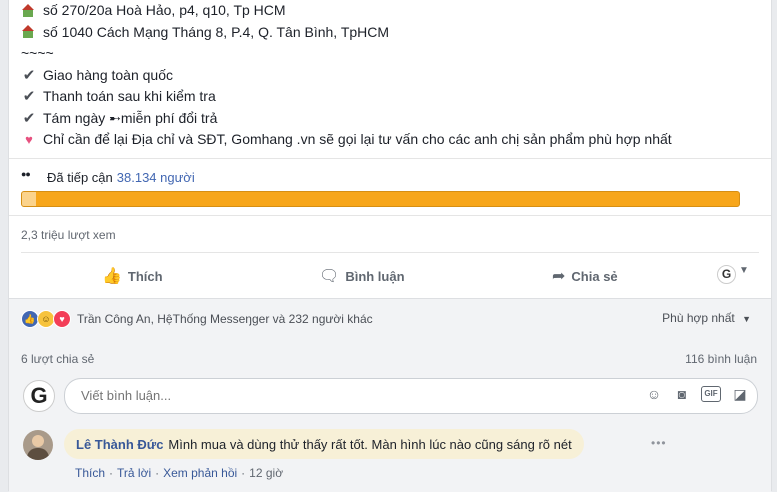 The width and height of the screenshot is (777, 492). What do you see at coordinates (112, 276) in the screenshot?
I see `thumbs-up-icon: 👍` at bounding box center [112, 276].